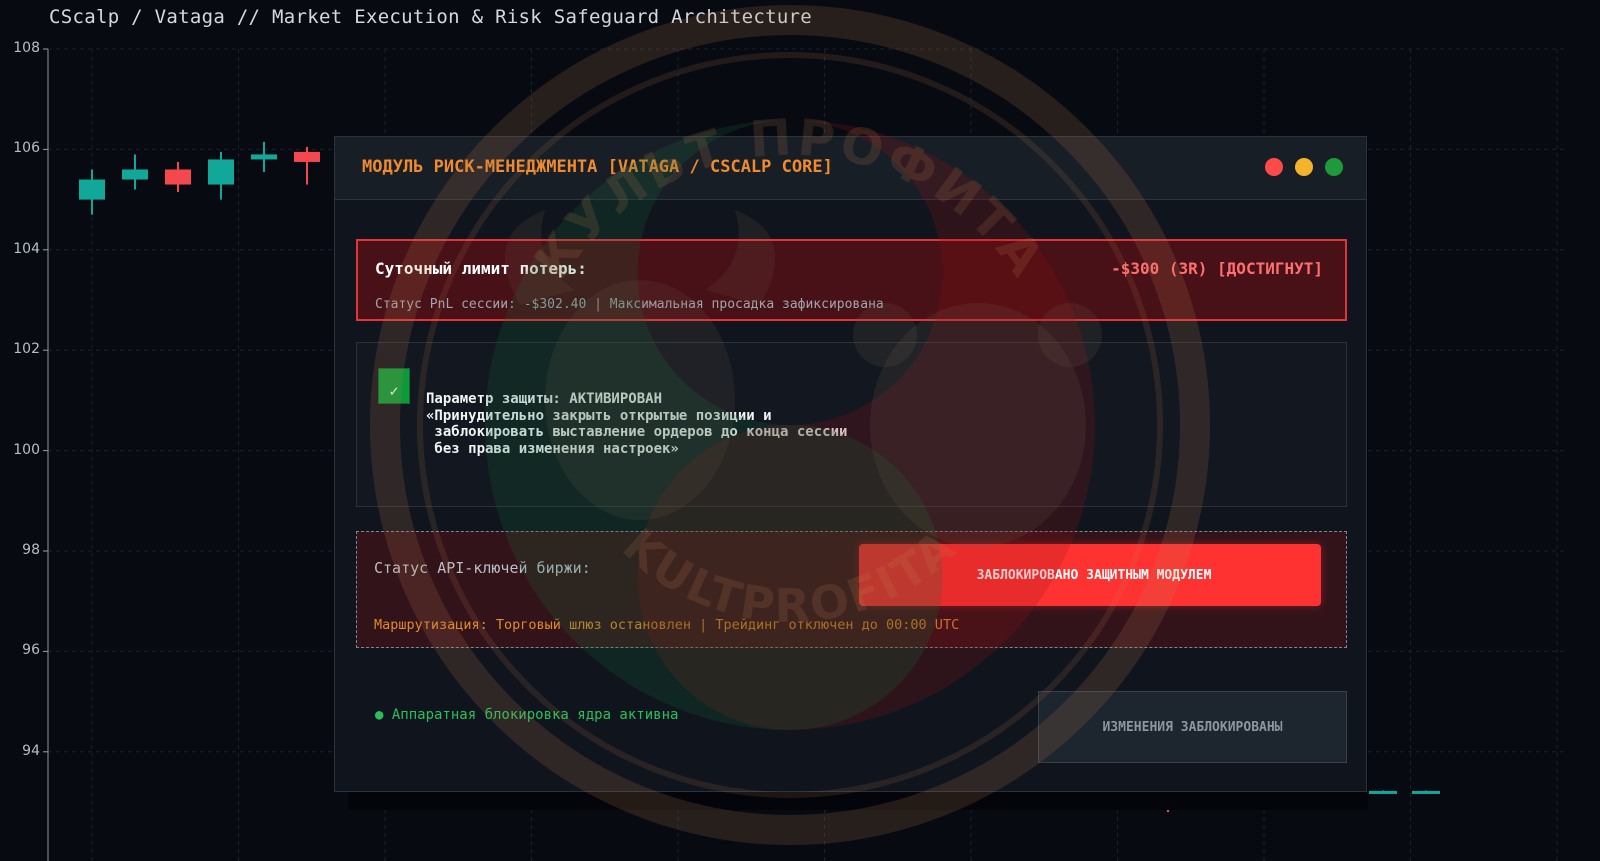 The image size is (1600, 861). I want to click on y-tick-label: 98, so click(31, 550).